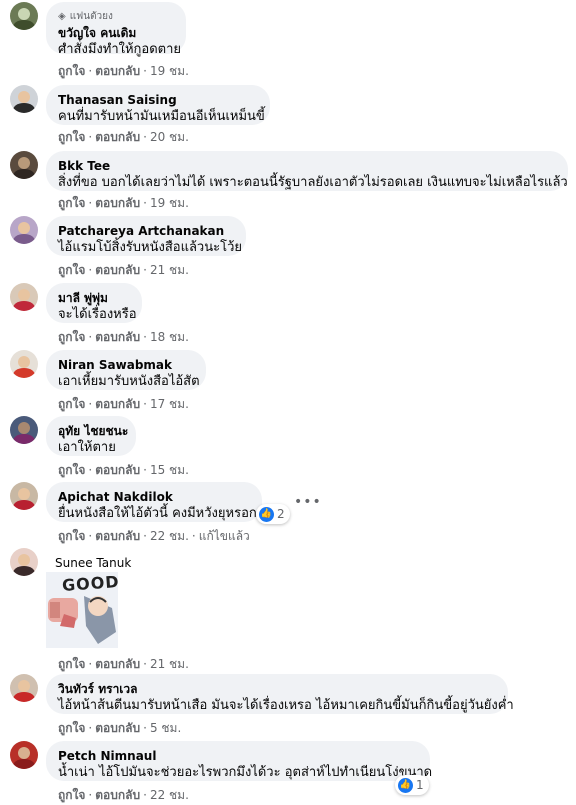 The image size is (576, 805). I want to click on timestamp: 5 ชม., so click(165, 728).